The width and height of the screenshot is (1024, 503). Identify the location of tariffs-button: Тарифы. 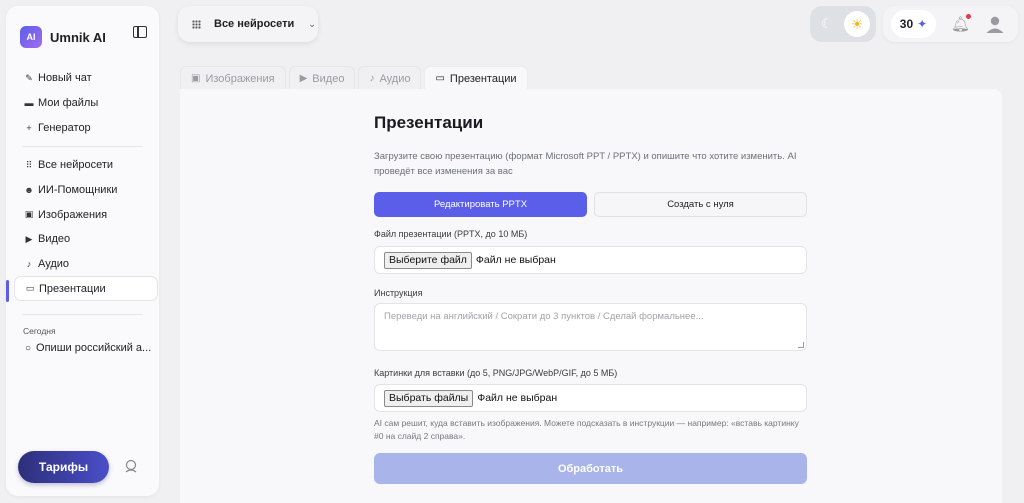
(63, 467).